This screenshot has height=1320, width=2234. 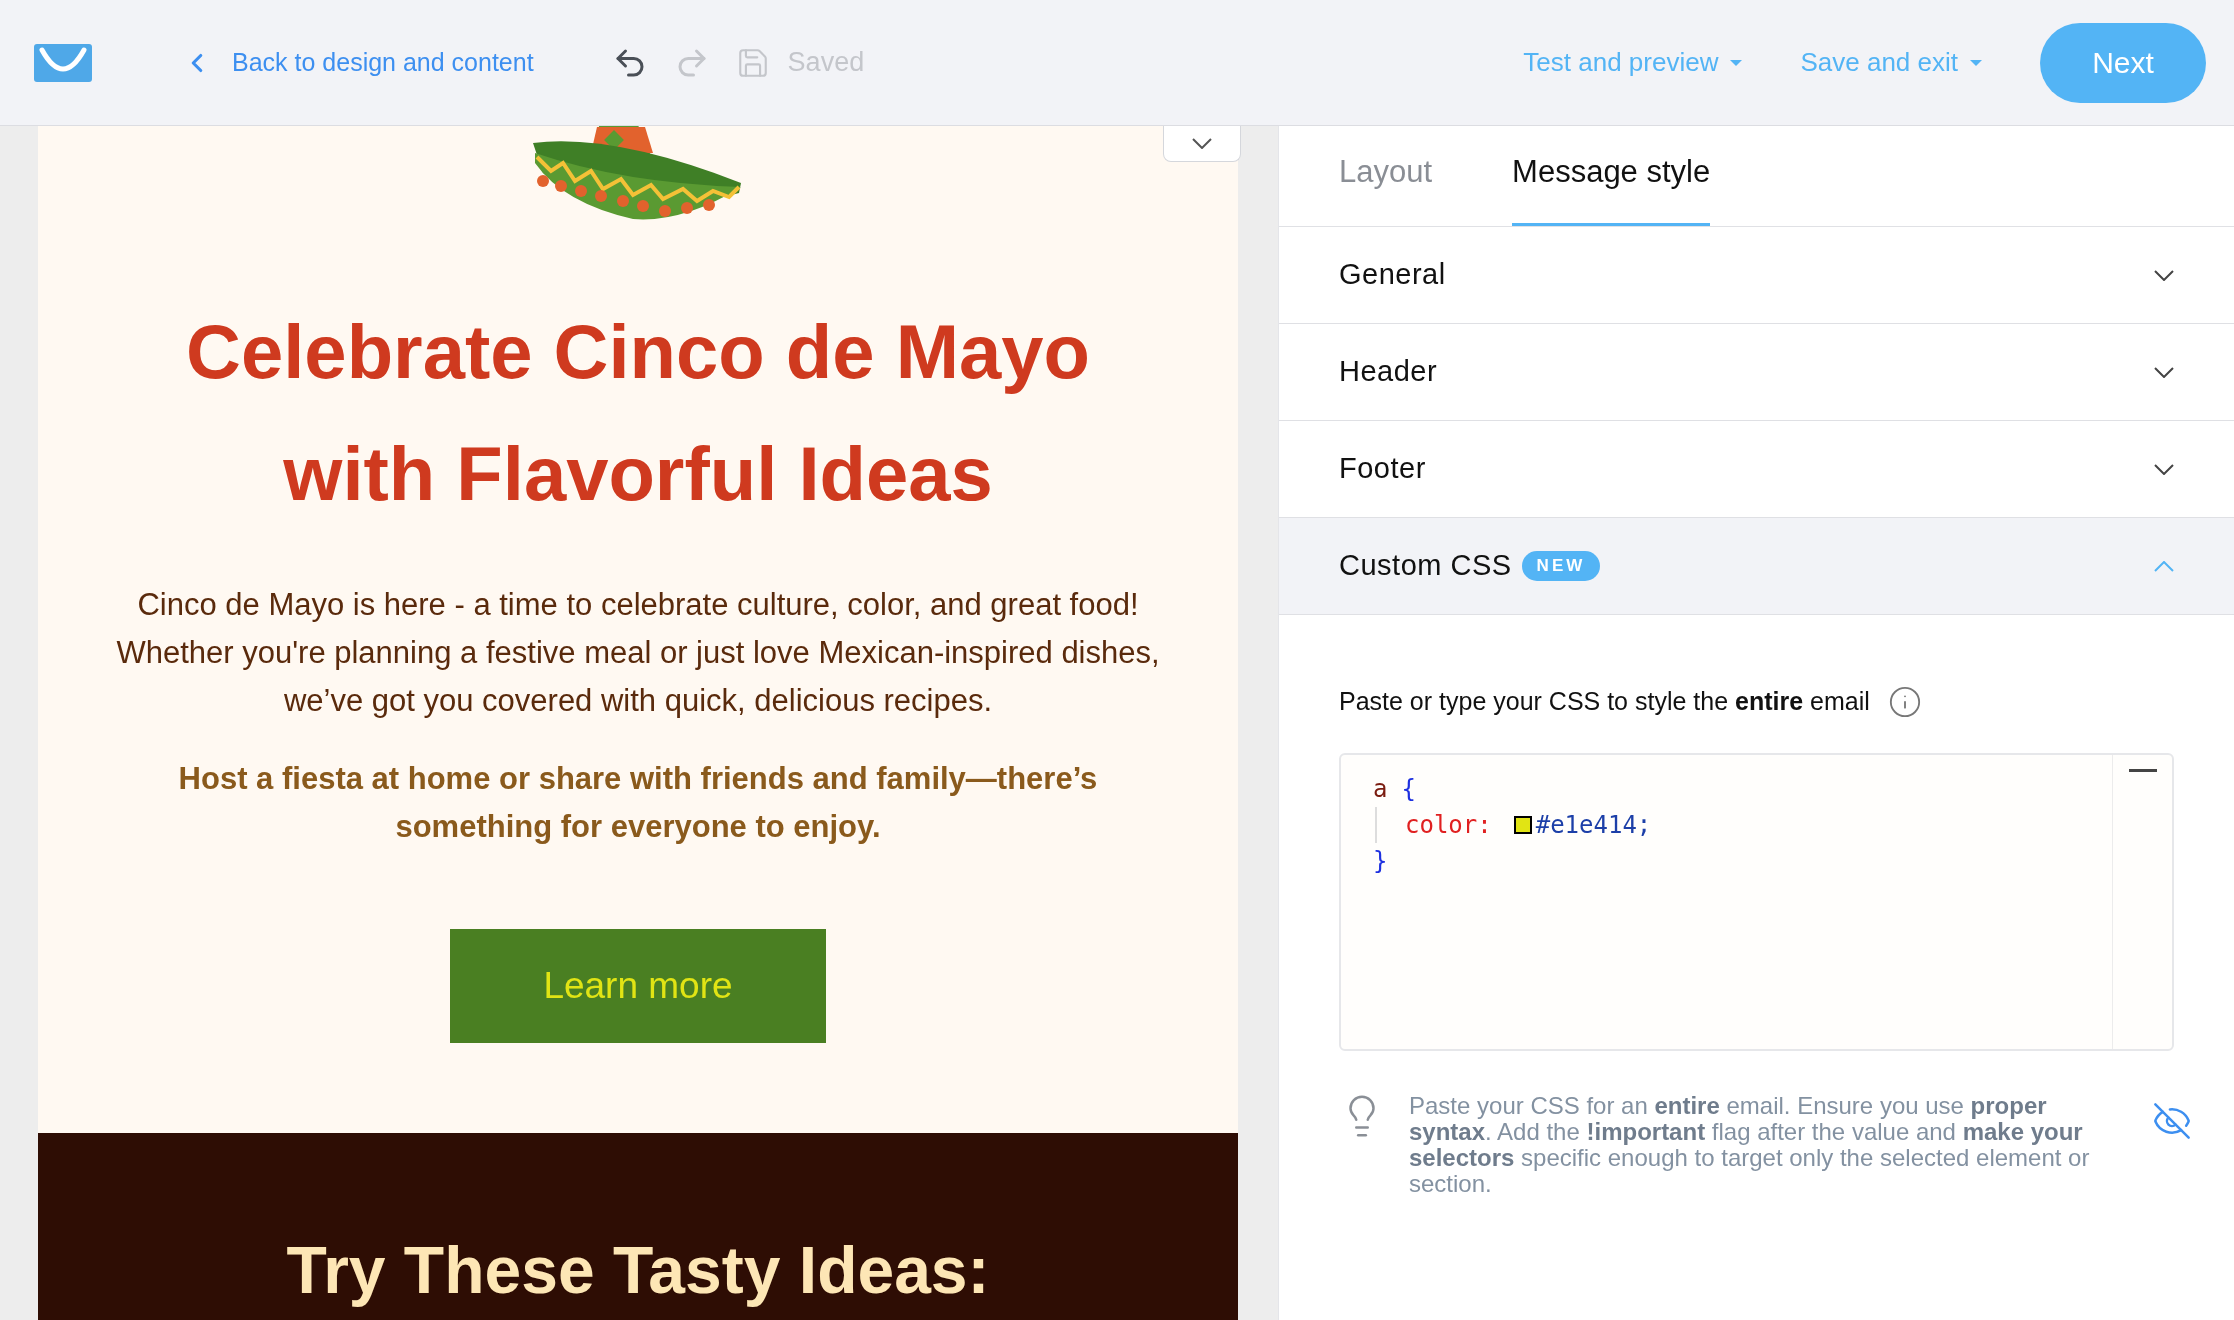 What do you see at coordinates (1750, 1144) in the screenshot?
I see `tip-text: Paste your CSS for an entire email. Ensure you use proper syntax. Add the !important flag after the value and make your selectors specific enough to target only the selected element or section.` at bounding box center [1750, 1144].